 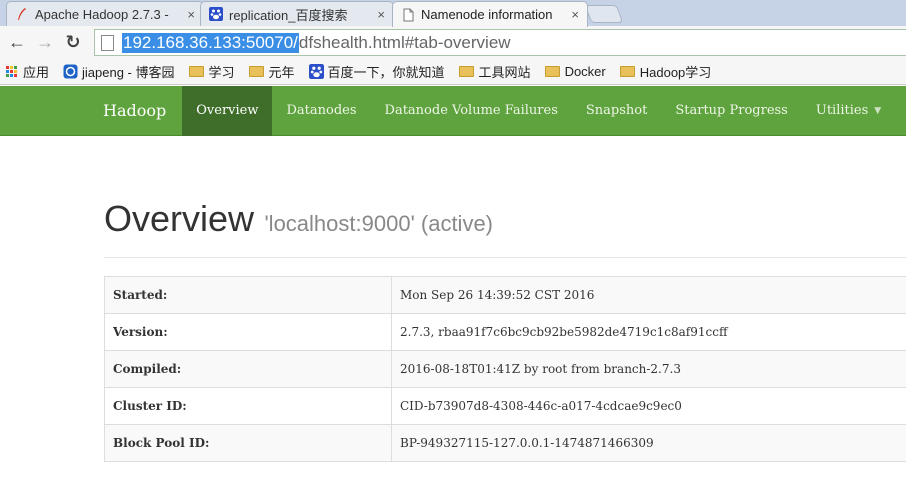 I want to click on tab-title: Apache Hadoop 2.7.3 -, so click(x=102, y=14).